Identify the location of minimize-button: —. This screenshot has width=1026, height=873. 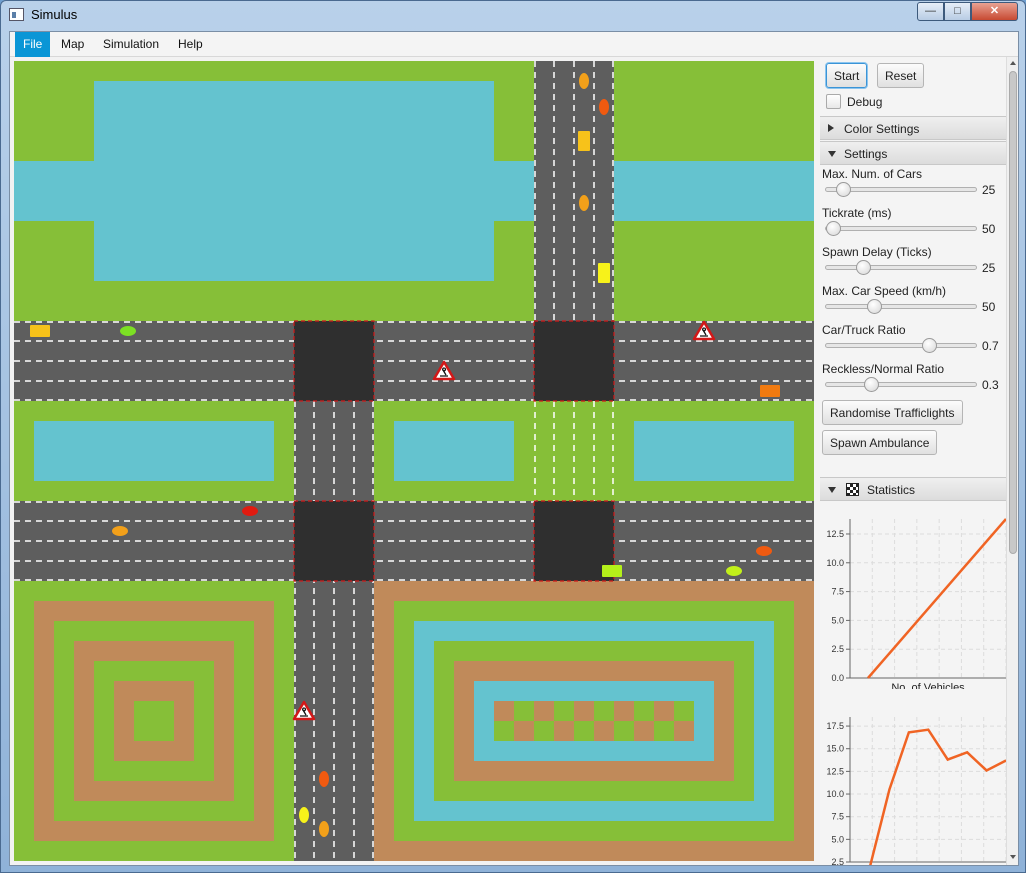
(930, 11).